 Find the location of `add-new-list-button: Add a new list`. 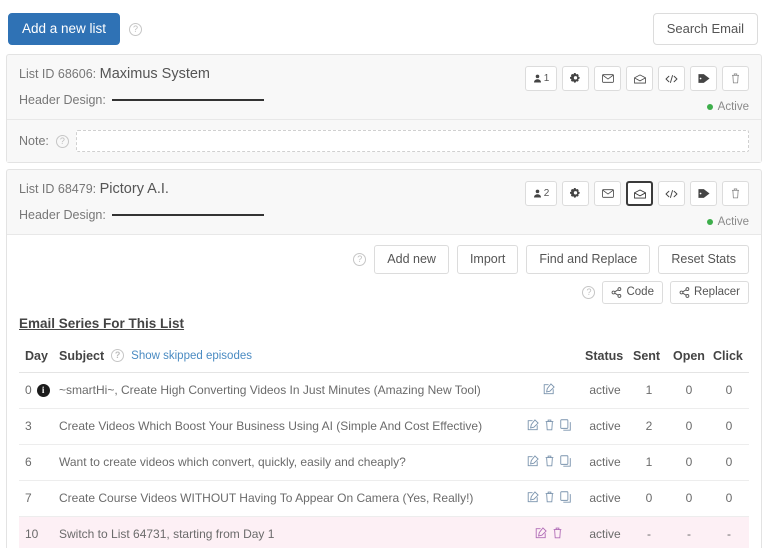

add-new-list-button: Add a new list is located at coordinates (64, 29).